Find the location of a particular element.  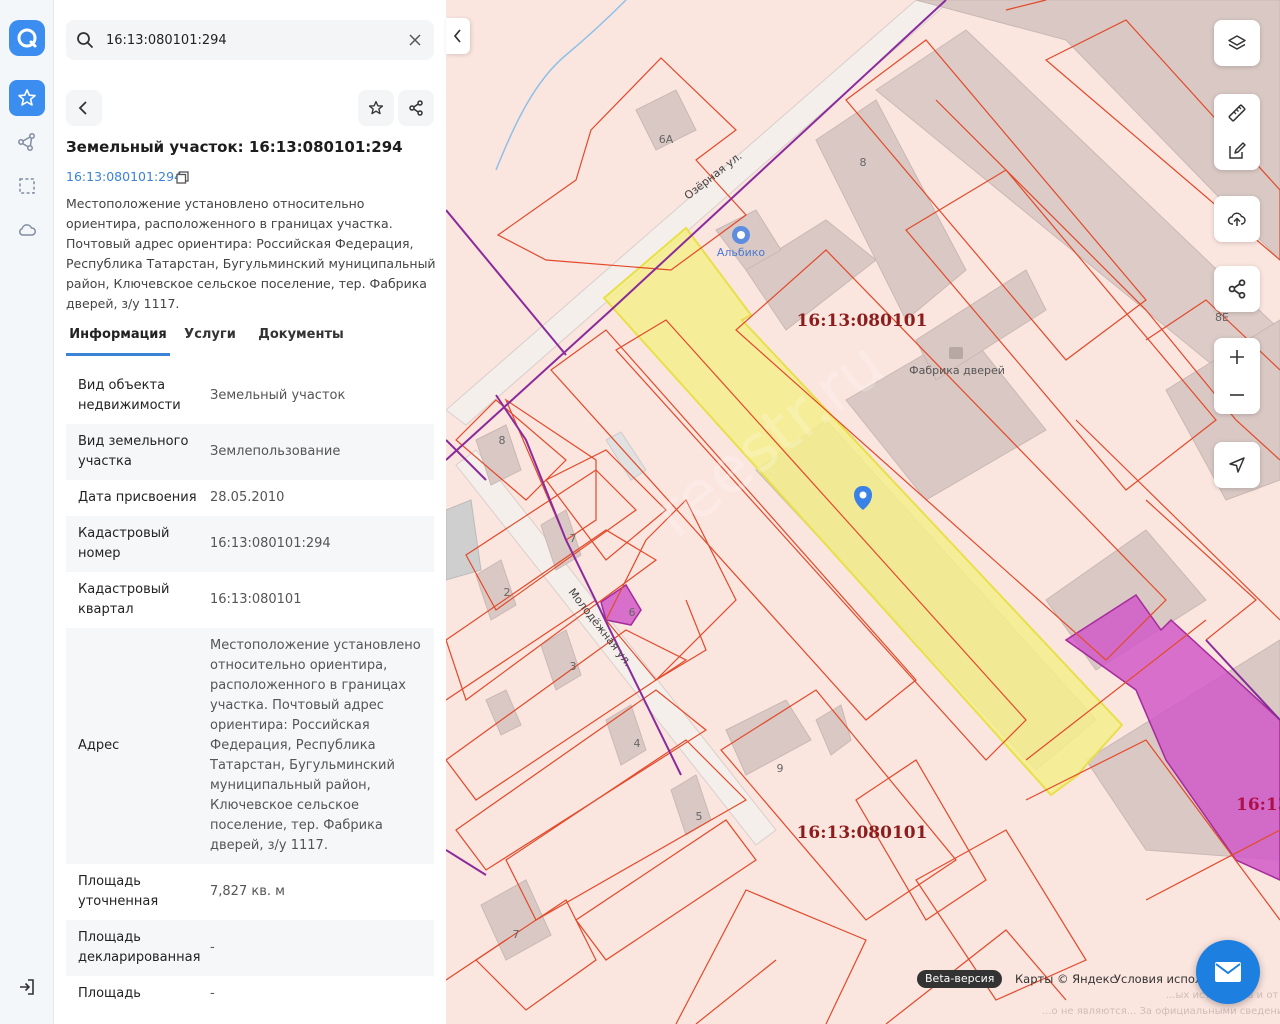

left-rail is located at coordinates (27, 512).